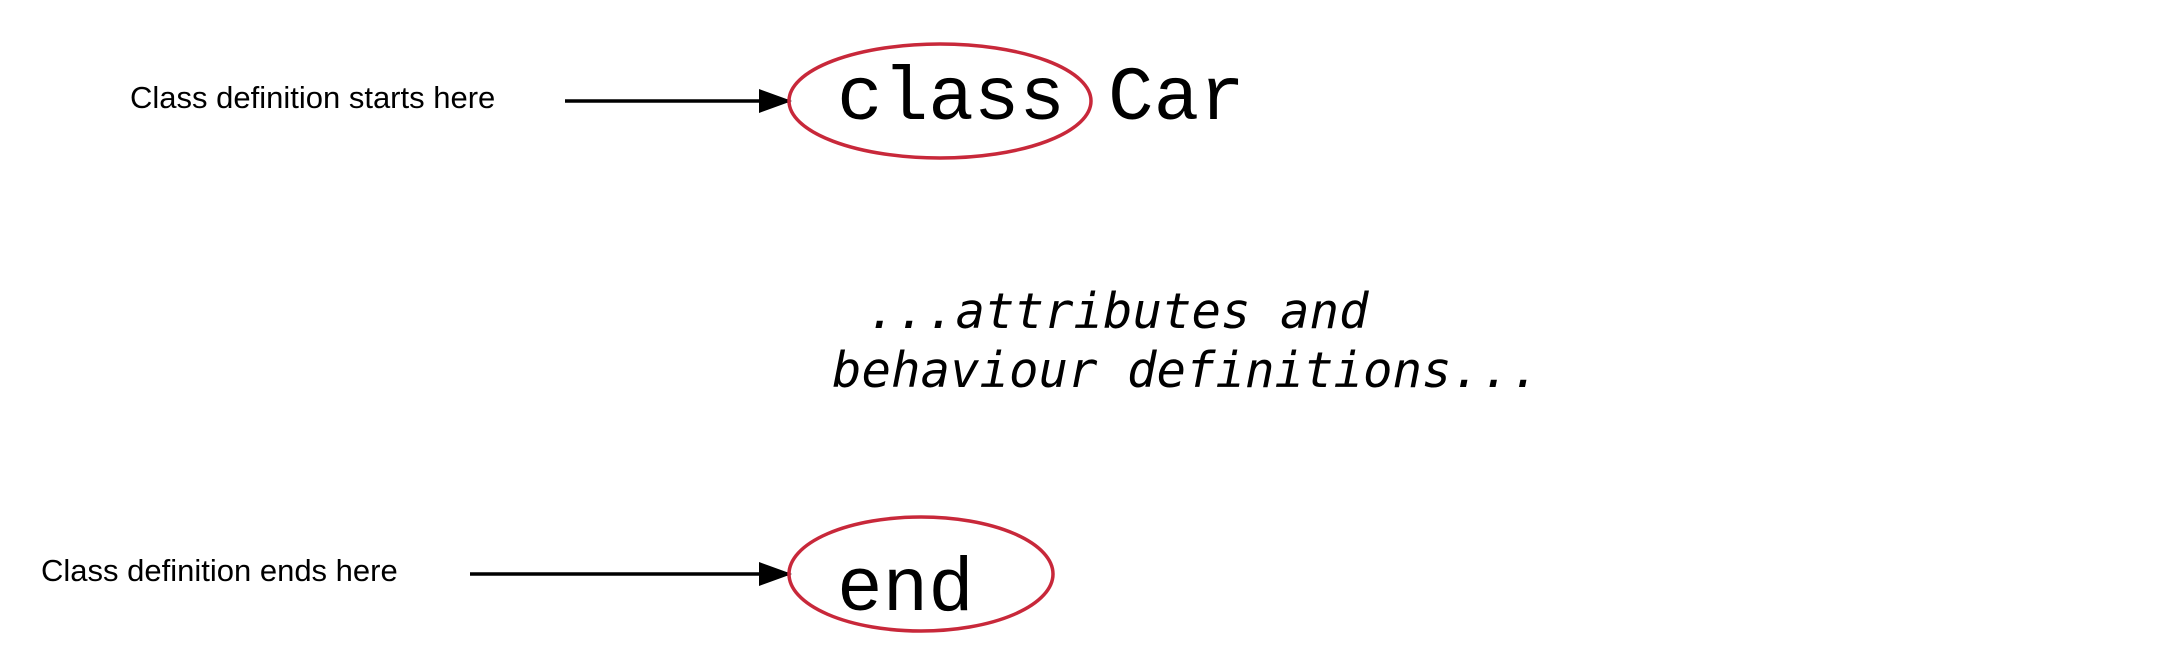 The width and height of the screenshot is (2179, 668). I want to click on end-arrowhead, so click(775, 574).